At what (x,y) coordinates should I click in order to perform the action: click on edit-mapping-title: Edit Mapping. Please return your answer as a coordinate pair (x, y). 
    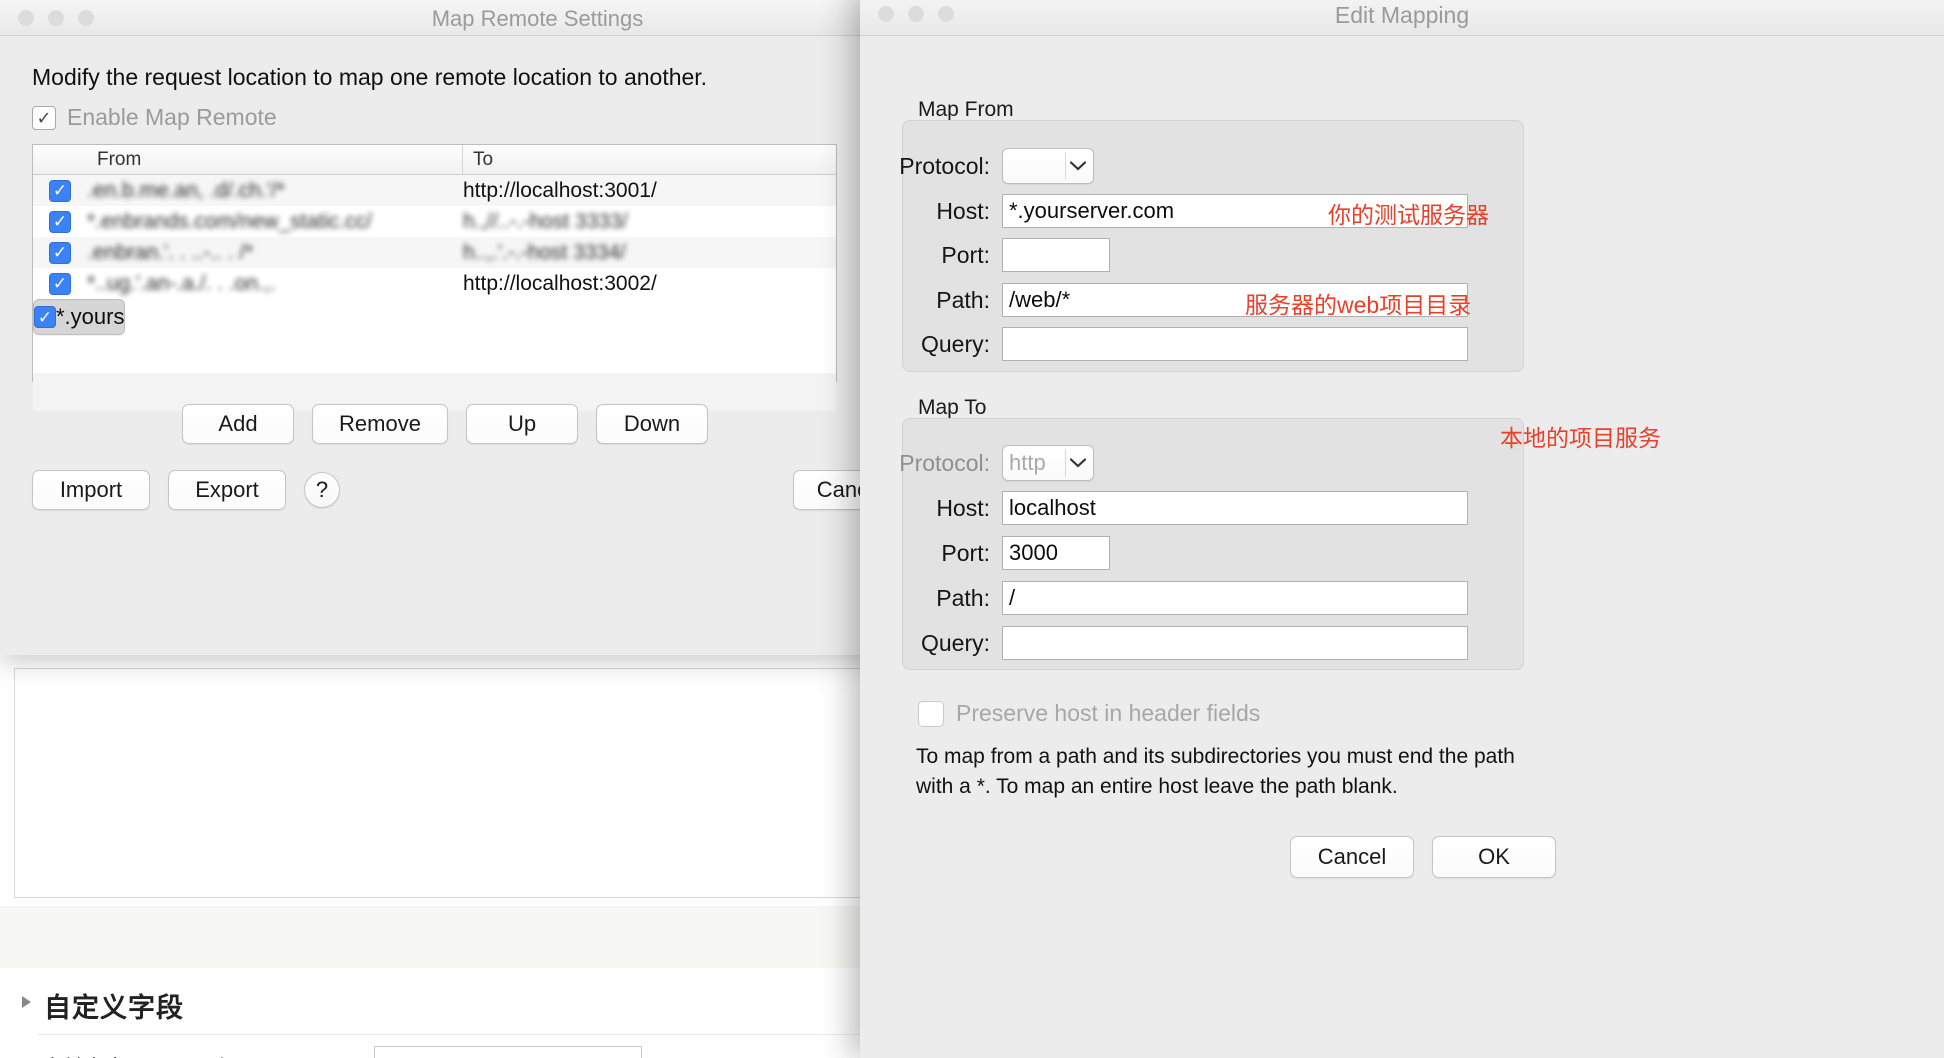
    Looking at the image, I should click on (1402, 15).